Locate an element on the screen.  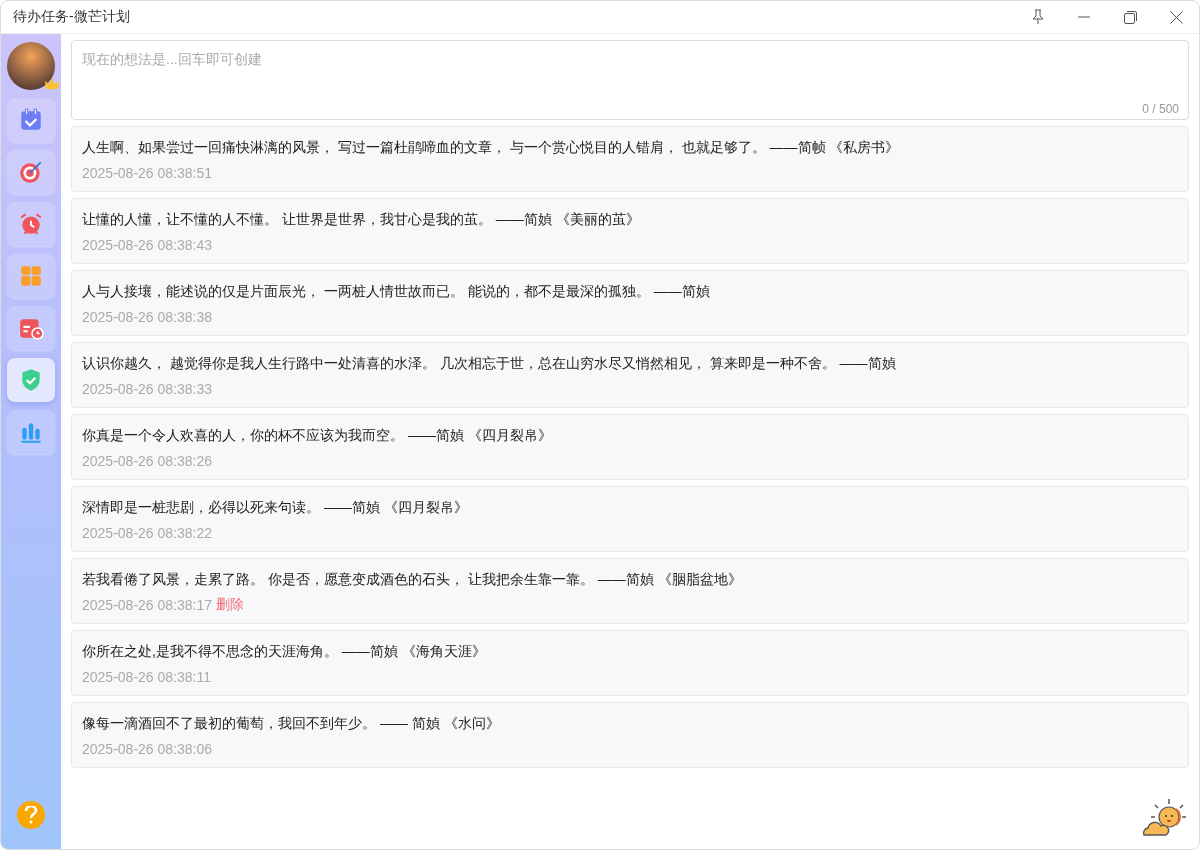
help-button is located at coordinates (31, 815).